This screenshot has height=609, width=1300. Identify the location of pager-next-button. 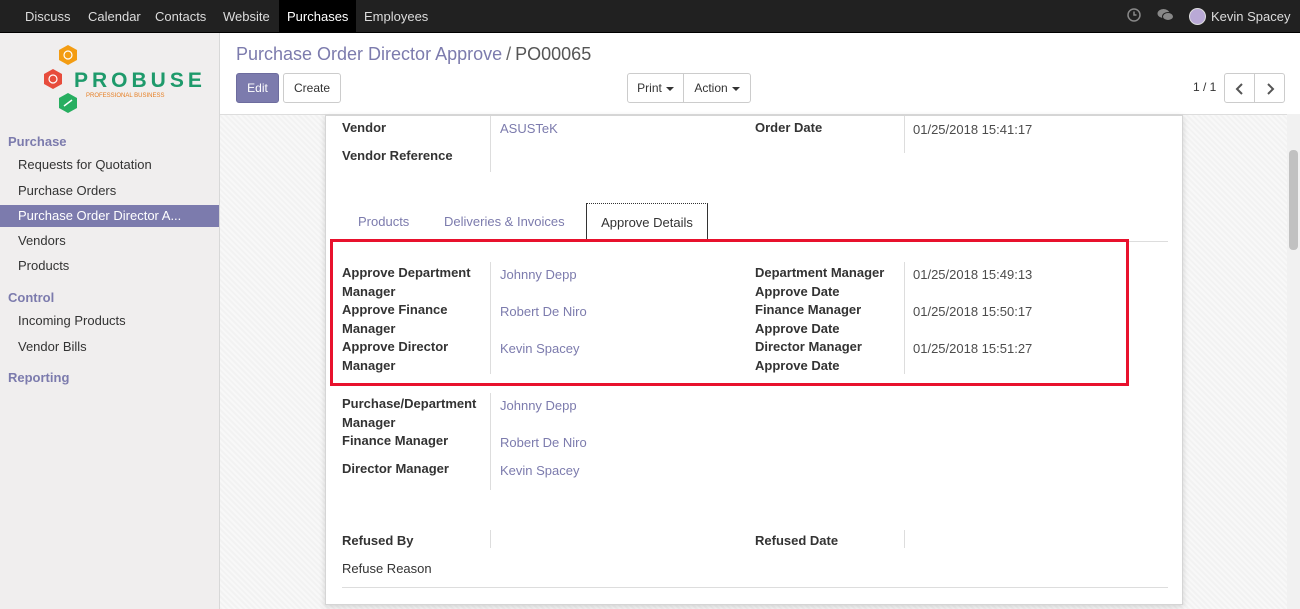
(1269, 88).